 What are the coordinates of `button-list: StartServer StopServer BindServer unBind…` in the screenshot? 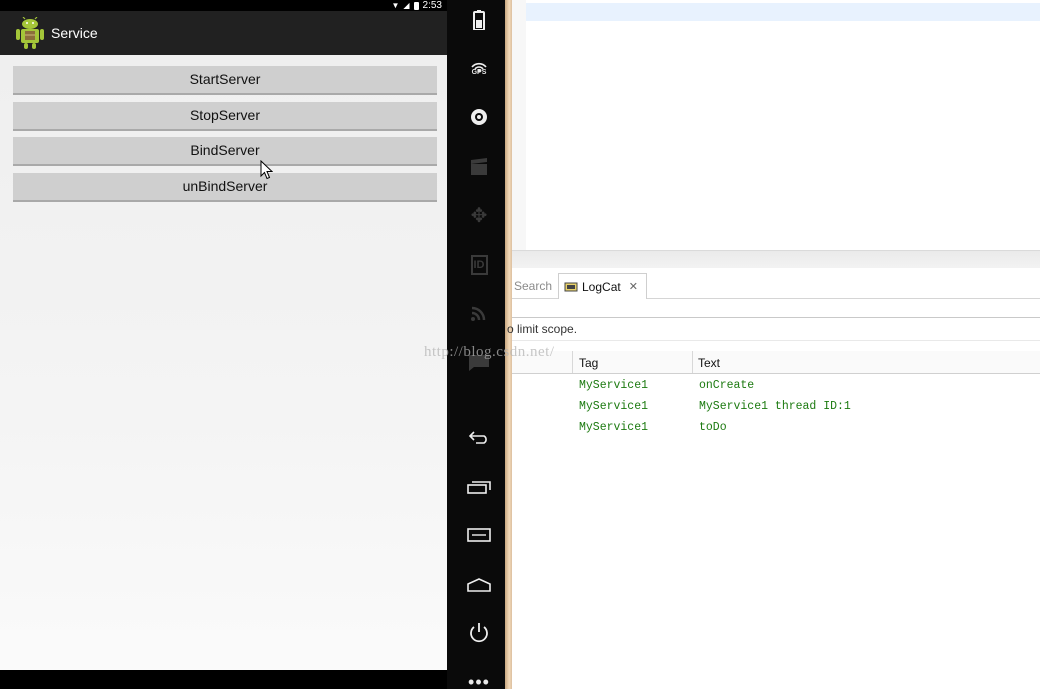 It's located at (225, 137).